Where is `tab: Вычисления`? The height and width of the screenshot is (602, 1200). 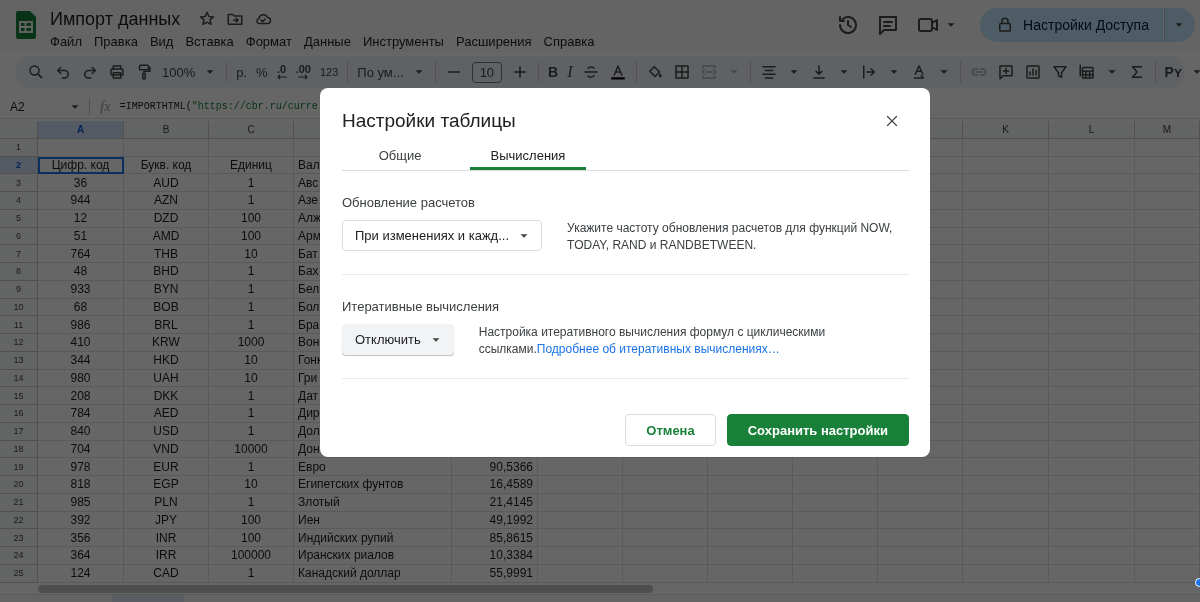 tab: Вычисления is located at coordinates (528, 157).